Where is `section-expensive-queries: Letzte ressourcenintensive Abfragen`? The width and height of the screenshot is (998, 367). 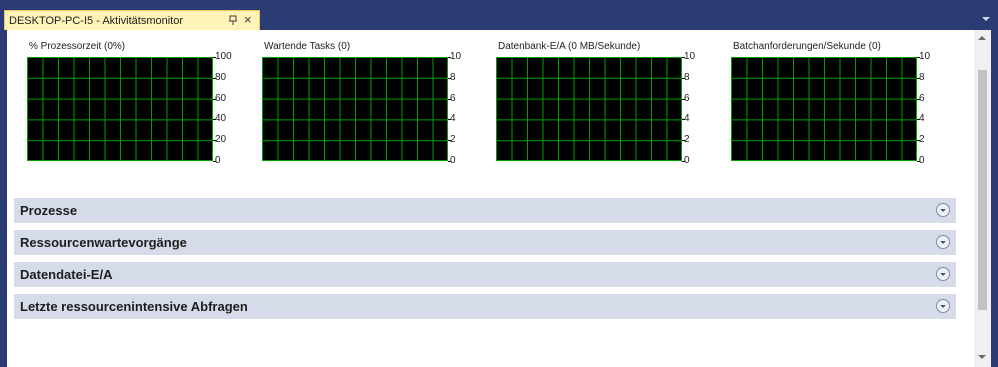 section-expensive-queries: Letzte ressourcenintensive Abfragen is located at coordinates (485, 306).